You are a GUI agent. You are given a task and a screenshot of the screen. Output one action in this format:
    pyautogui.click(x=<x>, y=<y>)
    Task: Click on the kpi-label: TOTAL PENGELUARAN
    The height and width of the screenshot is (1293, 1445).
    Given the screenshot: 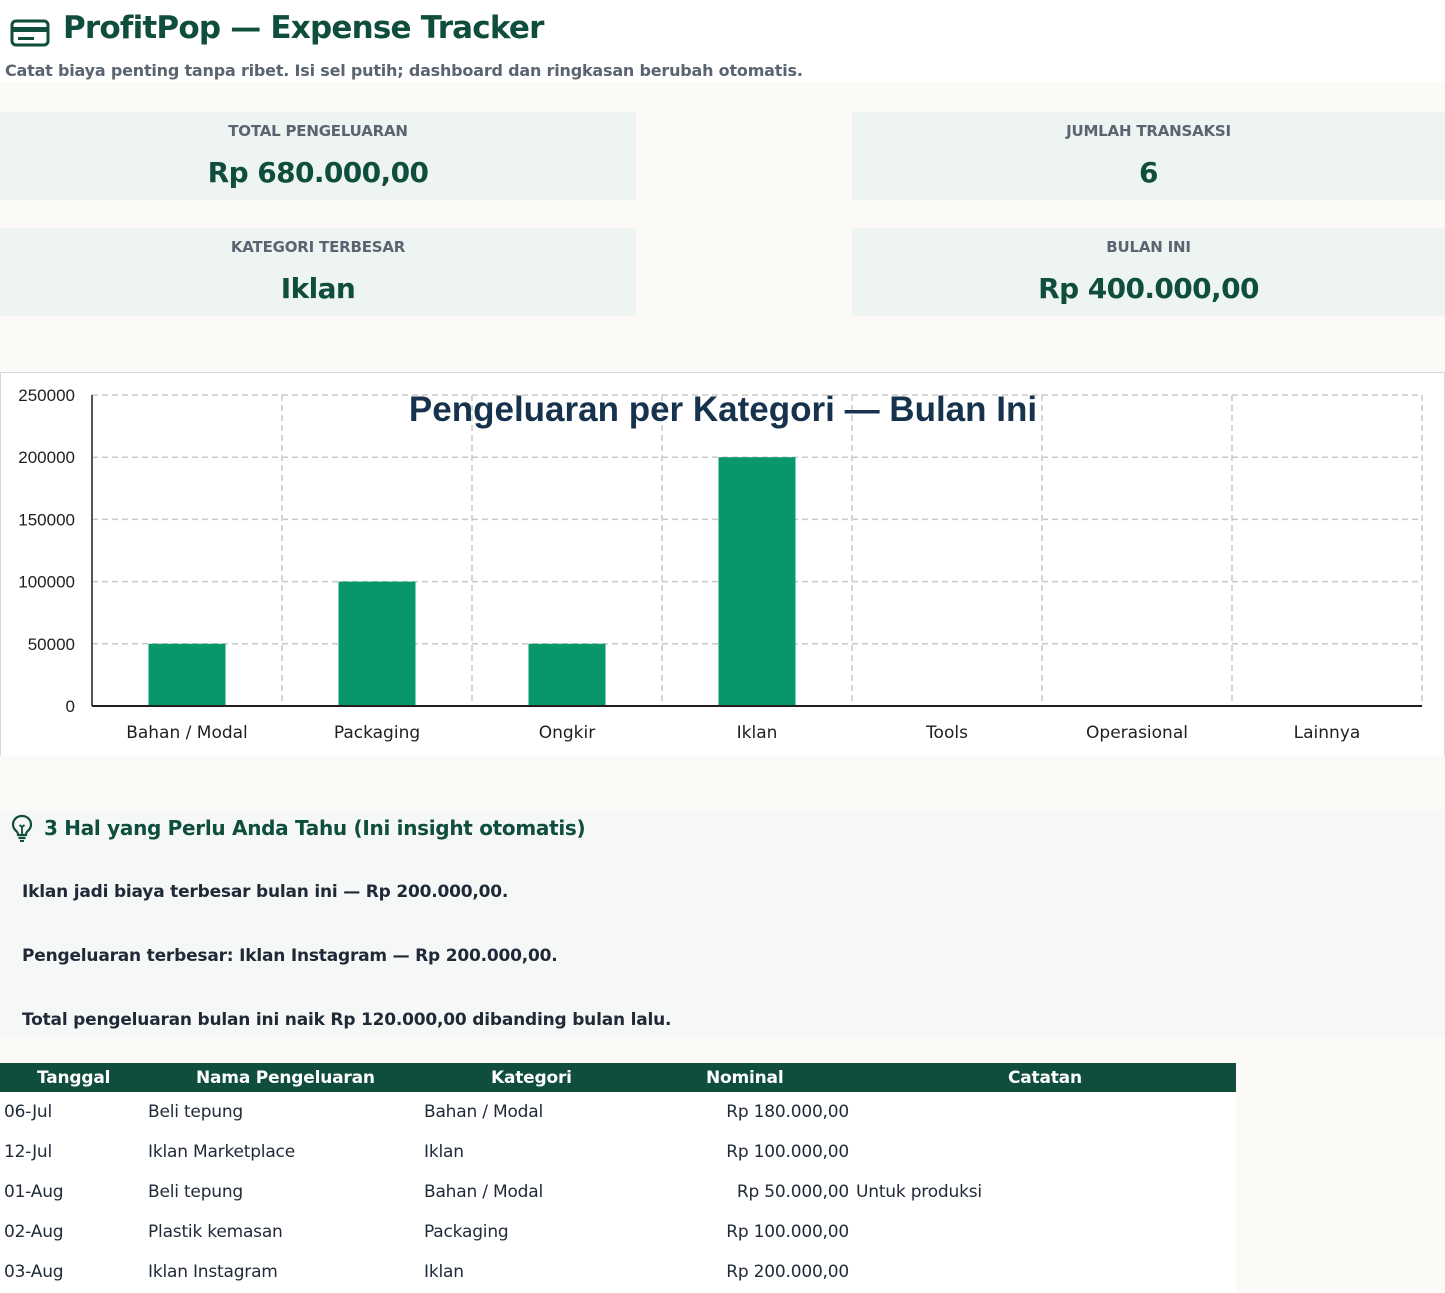 What is the action you would take?
    pyautogui.click(x=318, y=131)
    